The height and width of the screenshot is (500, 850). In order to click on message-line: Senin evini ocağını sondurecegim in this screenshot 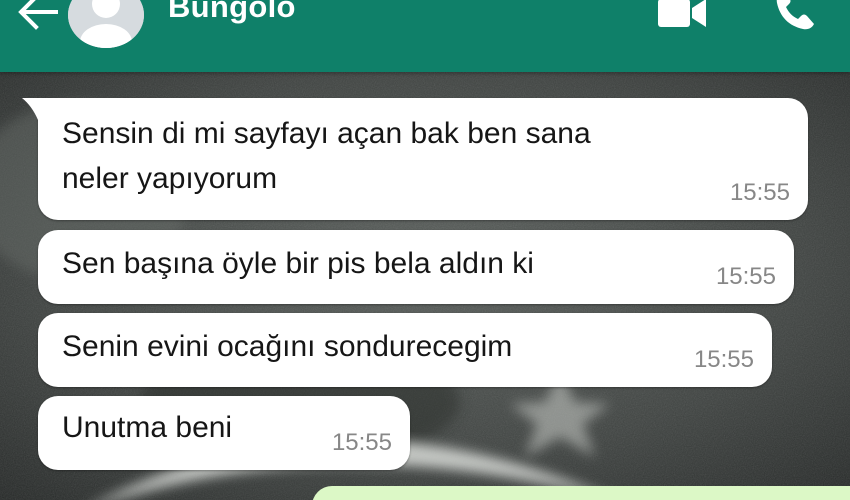, I will do `click(287, 346)`.